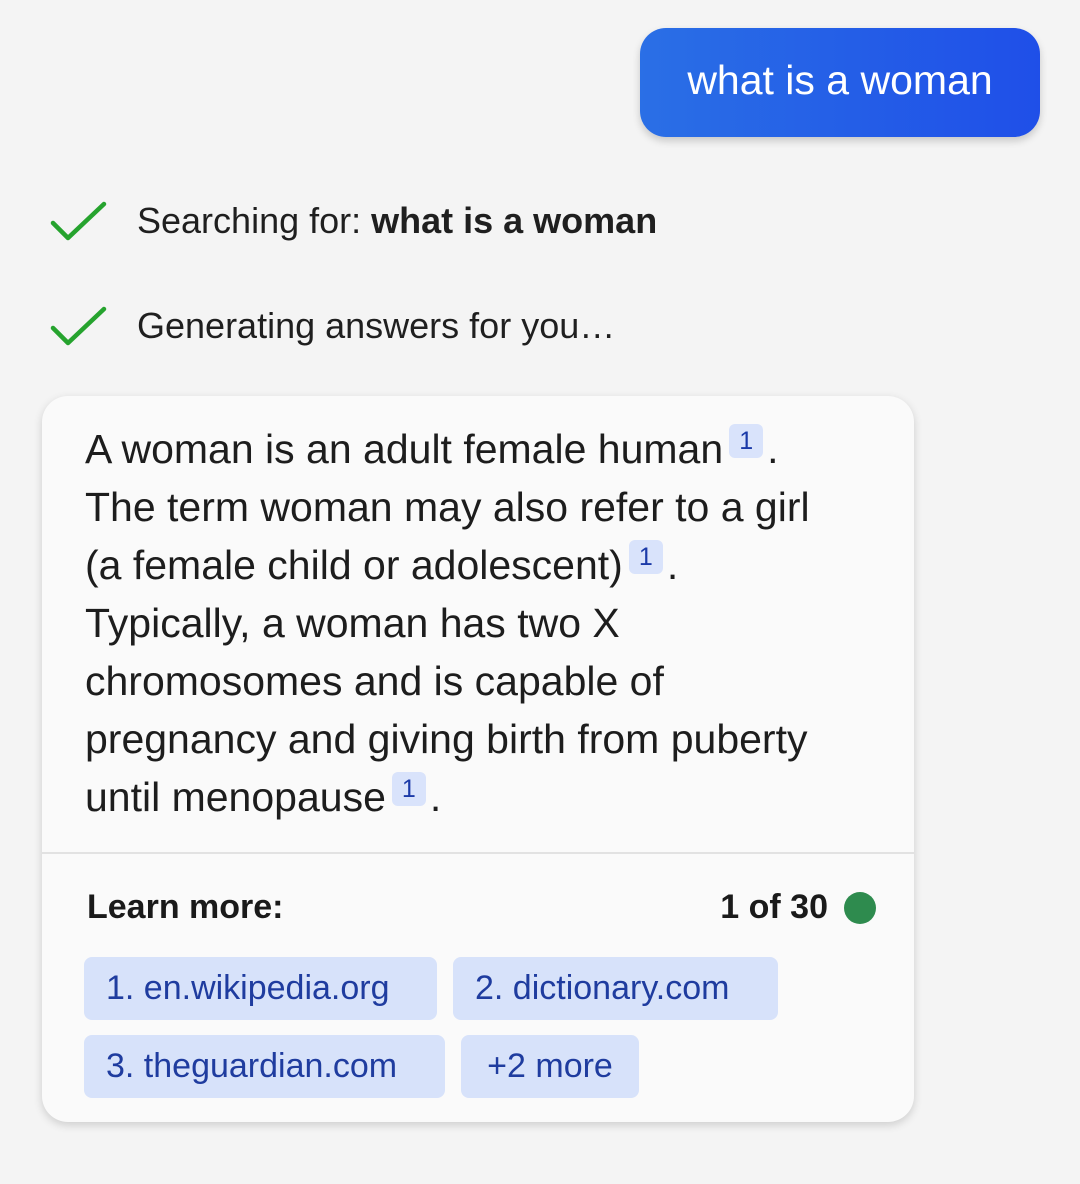  What do you see at coordinates (235, 797) in the screenshot?
I see `answer-line-text: until menopause` at bounding box center [235, 797].